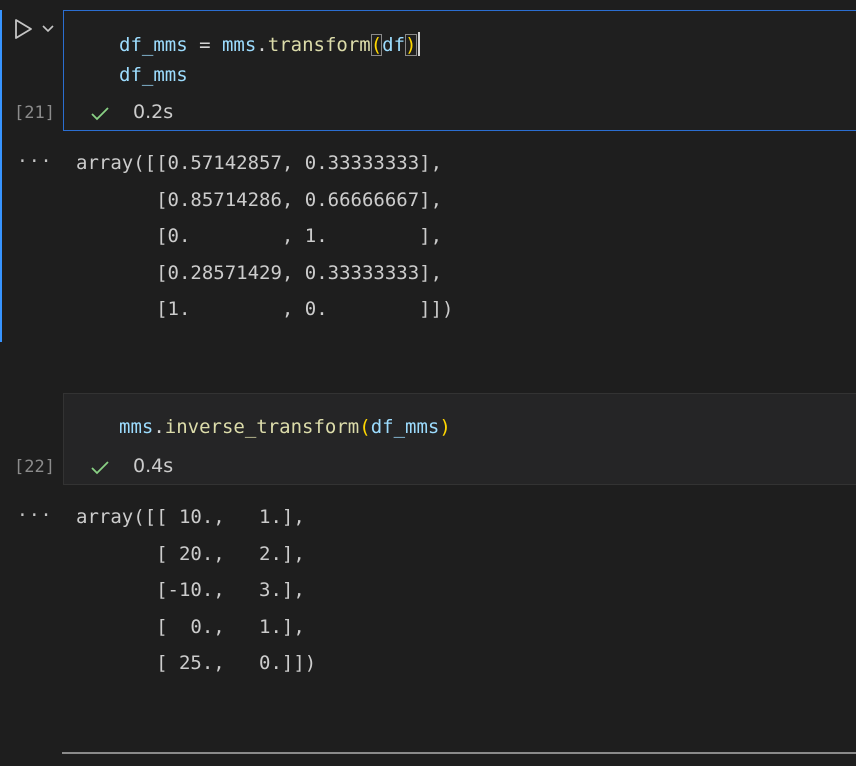 This screenshot has width=856, height=766. I want to click on cell-focus-indicator, so click(1, 176).